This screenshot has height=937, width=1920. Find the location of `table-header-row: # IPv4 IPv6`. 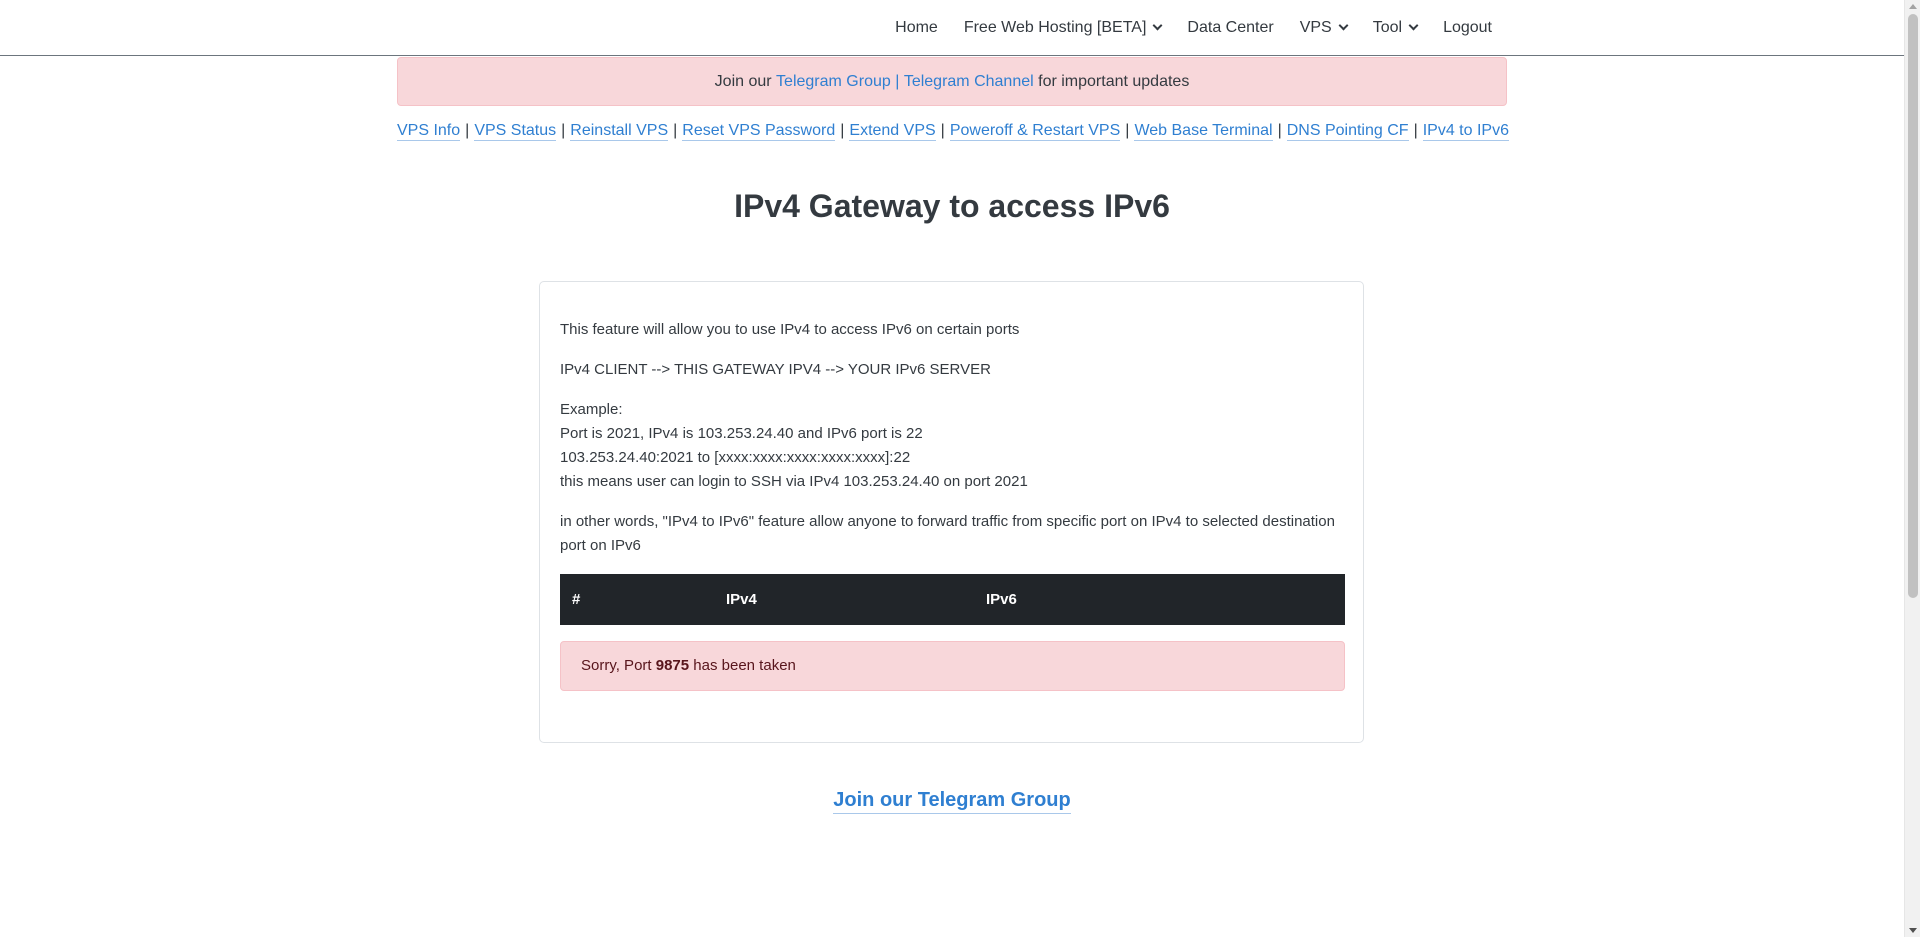

table-header-row: # IPv4 IPv6 is located at coordinates (952, 599).